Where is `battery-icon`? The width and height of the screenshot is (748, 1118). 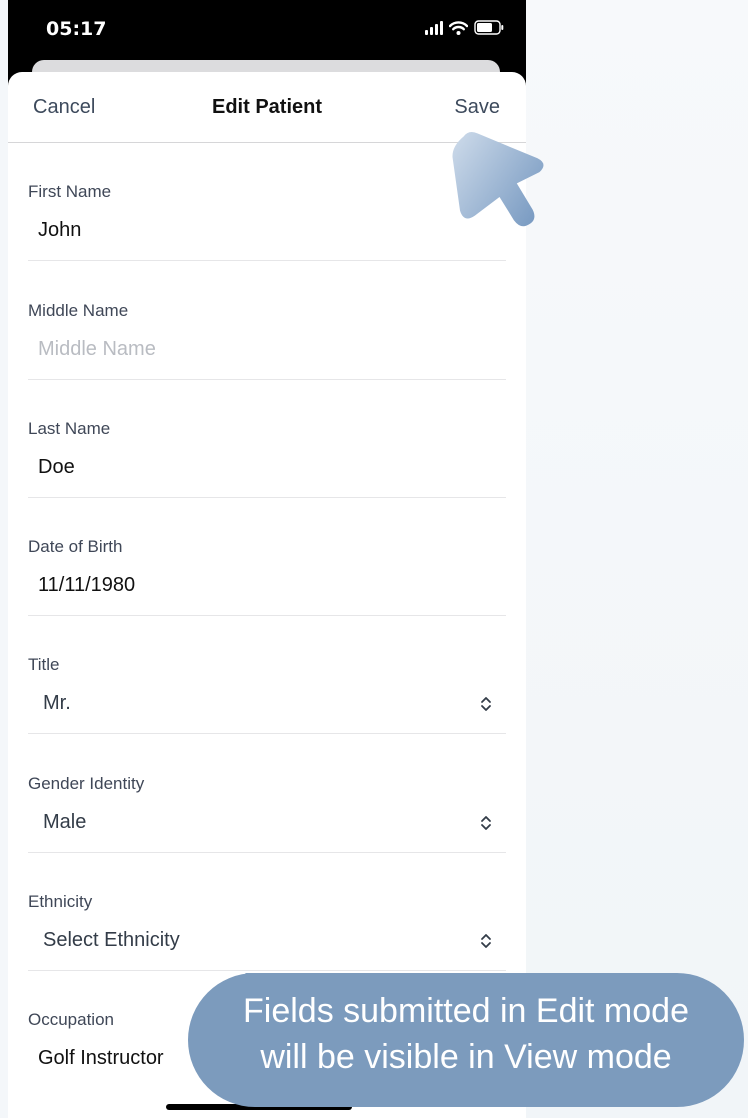 battery-icon is located at coordinates (489, 27).